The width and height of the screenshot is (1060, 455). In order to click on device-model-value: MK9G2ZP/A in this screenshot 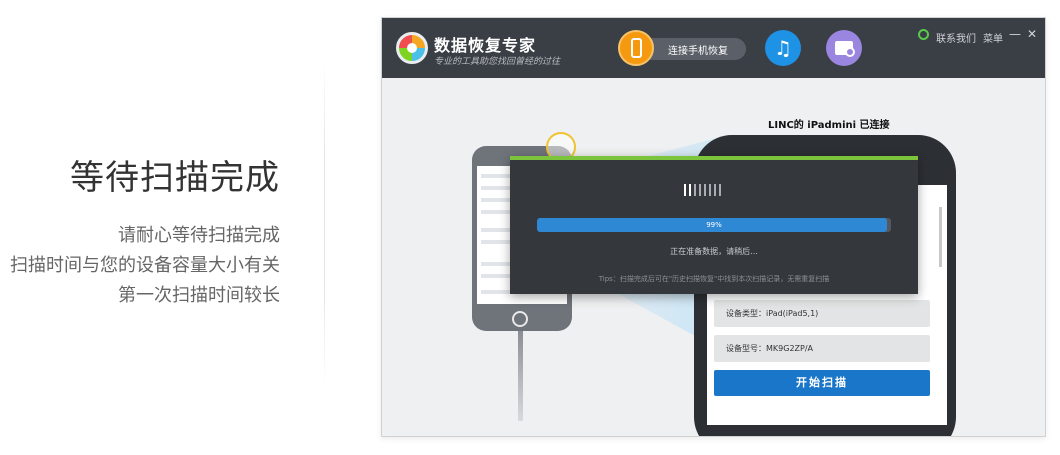, I will do `click(789, 348)`.